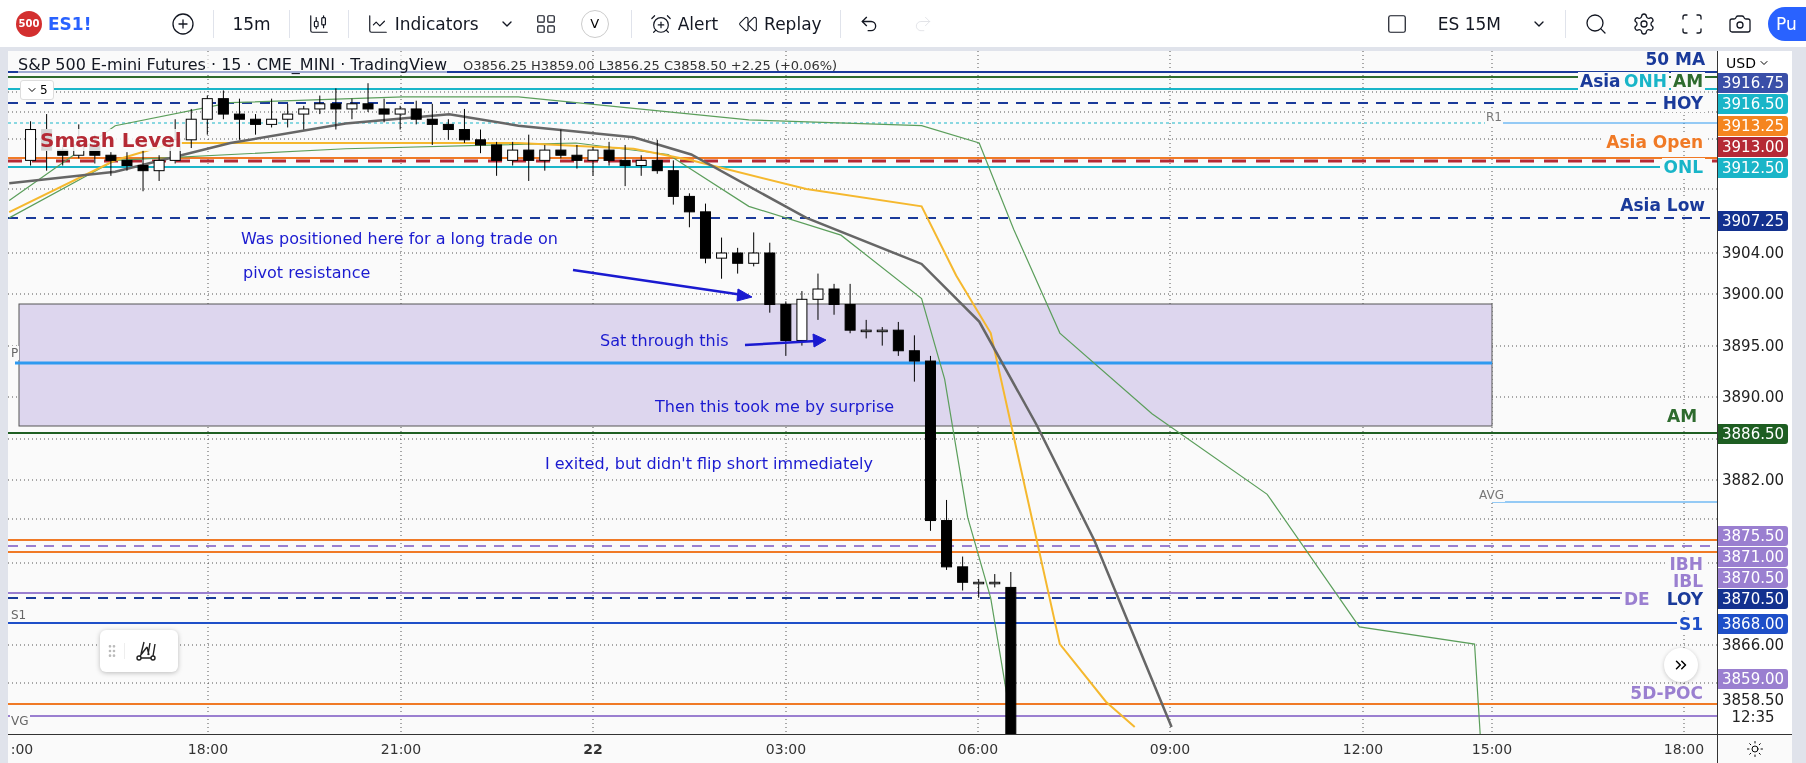 The image size is (1806, 763). I want to click on level-label: AM, so click(1688, 81).